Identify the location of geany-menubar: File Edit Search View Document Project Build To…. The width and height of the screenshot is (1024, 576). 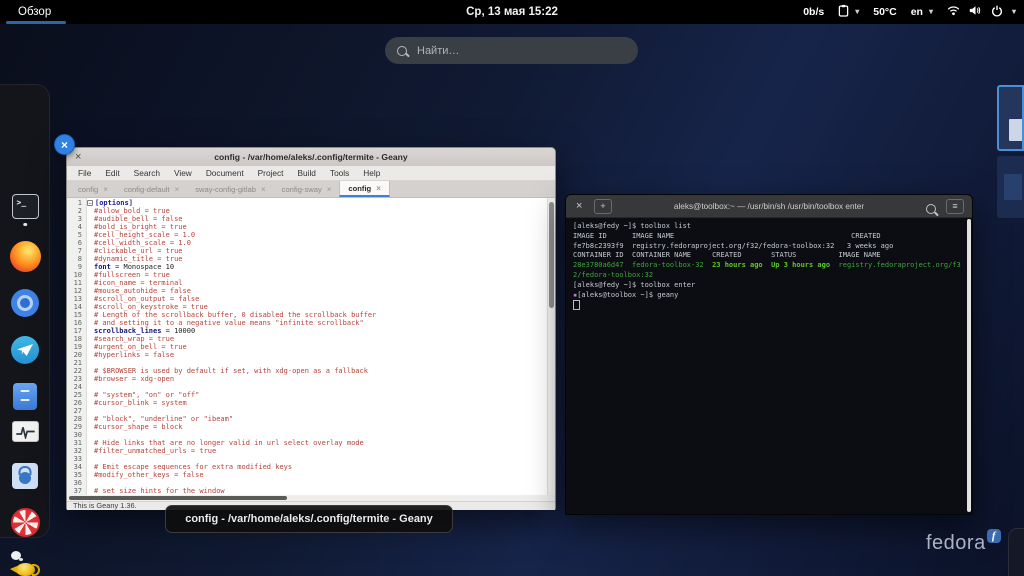
(311, 173).